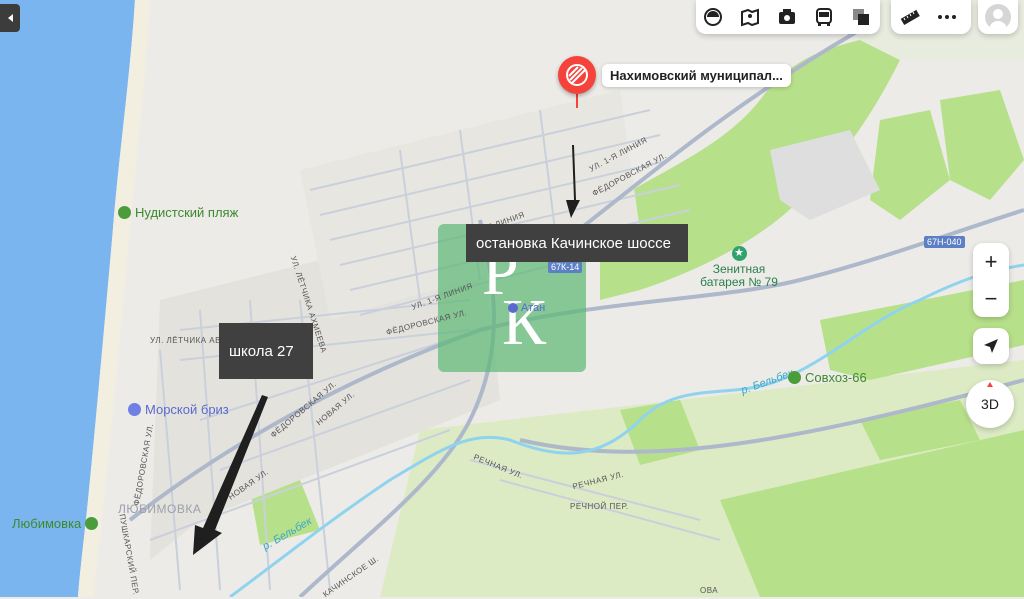  I want to click on more-button, so click(947, 17).